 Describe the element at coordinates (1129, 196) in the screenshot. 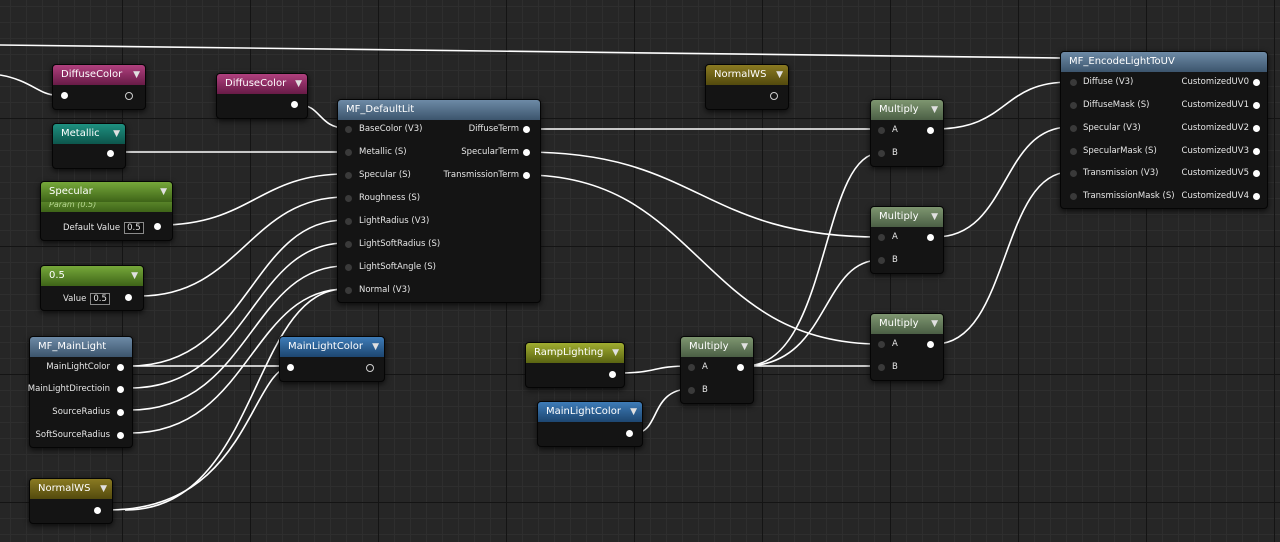

I see `input-label: TransmissionMask (S)` at that location.